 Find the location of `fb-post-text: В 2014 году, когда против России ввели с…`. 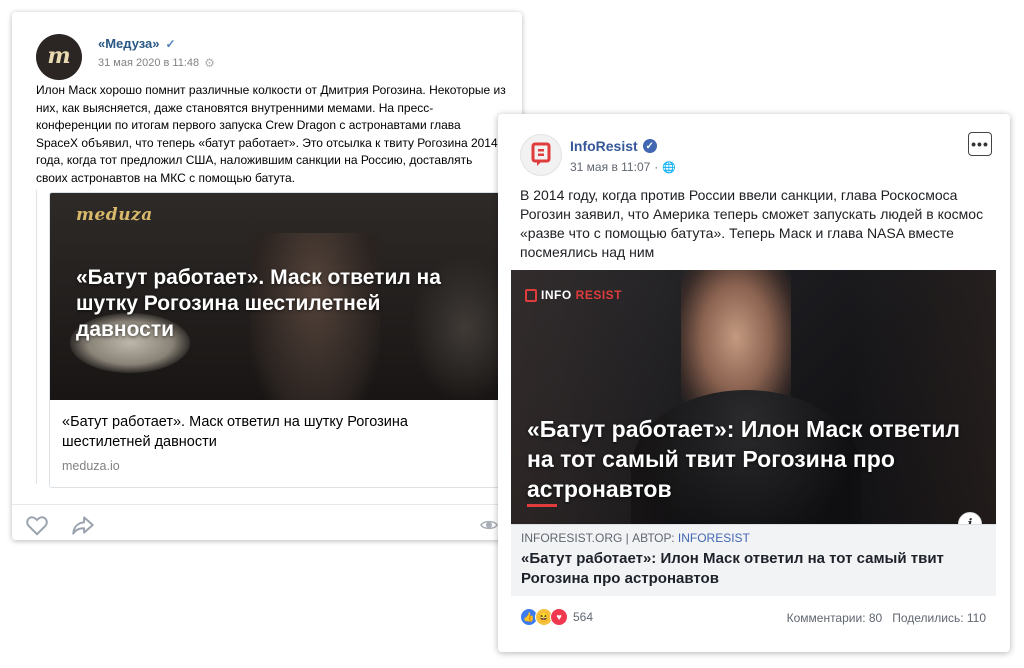

fb-post-text: В 2014 году, когда против России ввели с… is located at coordinates (752, 223).